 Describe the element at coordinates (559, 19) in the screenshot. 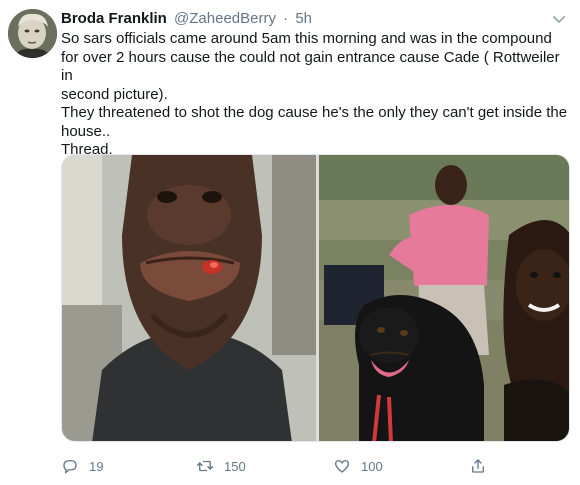

I see `chevron-down-icon` at that location.